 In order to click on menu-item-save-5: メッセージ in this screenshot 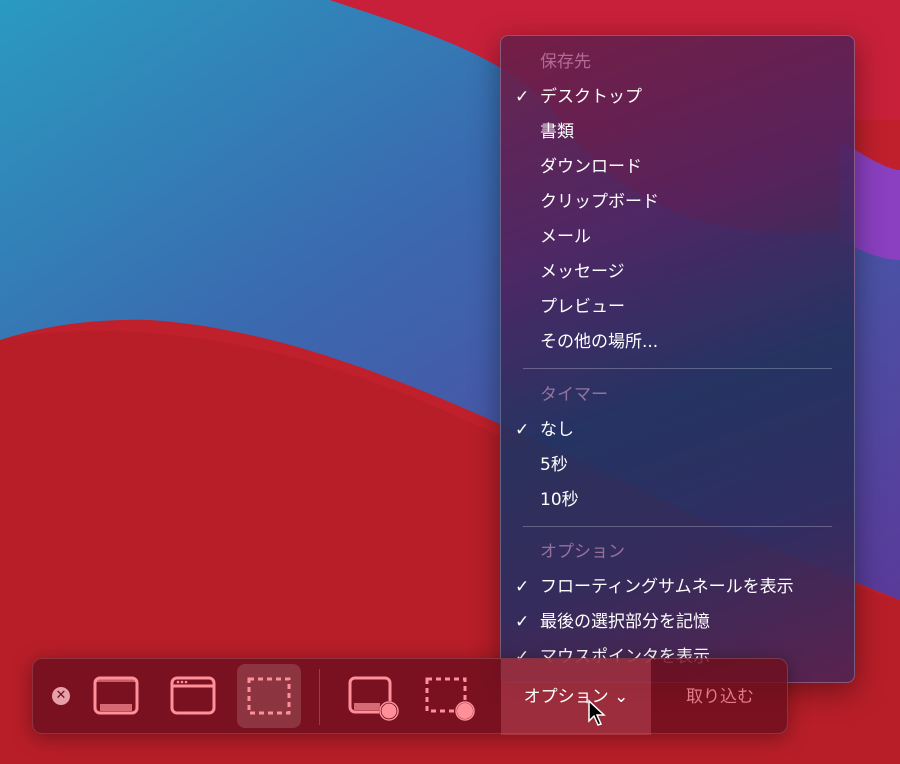, I will do `click(677, 272)`.